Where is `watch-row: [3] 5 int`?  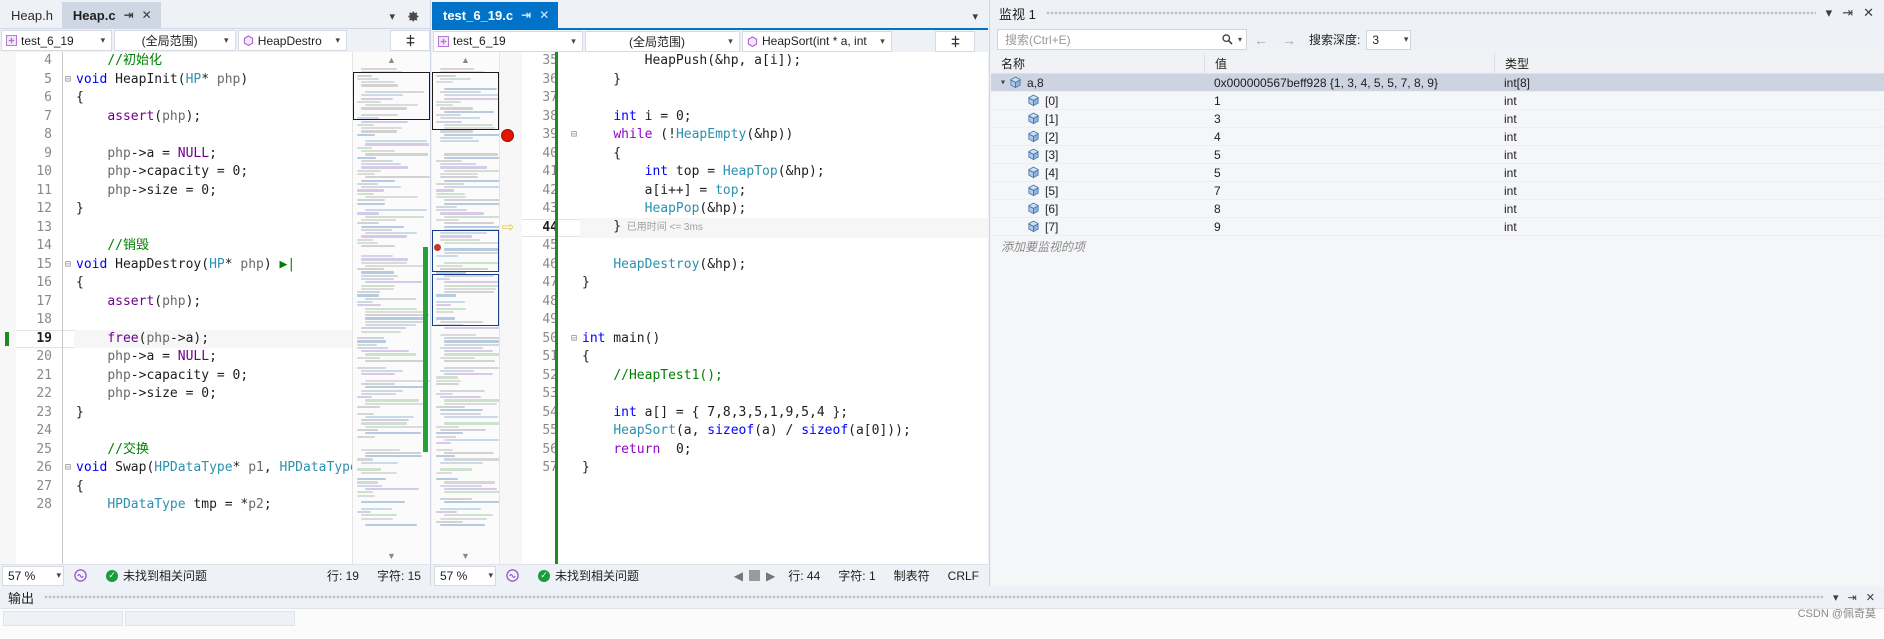
watch-row: [3] 5 int is located at coordinates (1437, 155).